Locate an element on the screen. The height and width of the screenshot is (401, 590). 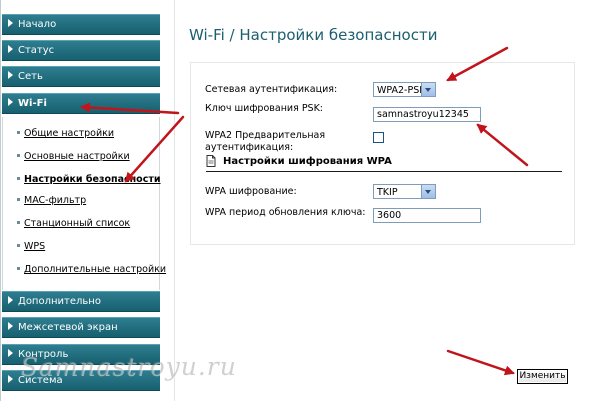
sidebar-item-home: Начало is located at coordinates (81, 24).